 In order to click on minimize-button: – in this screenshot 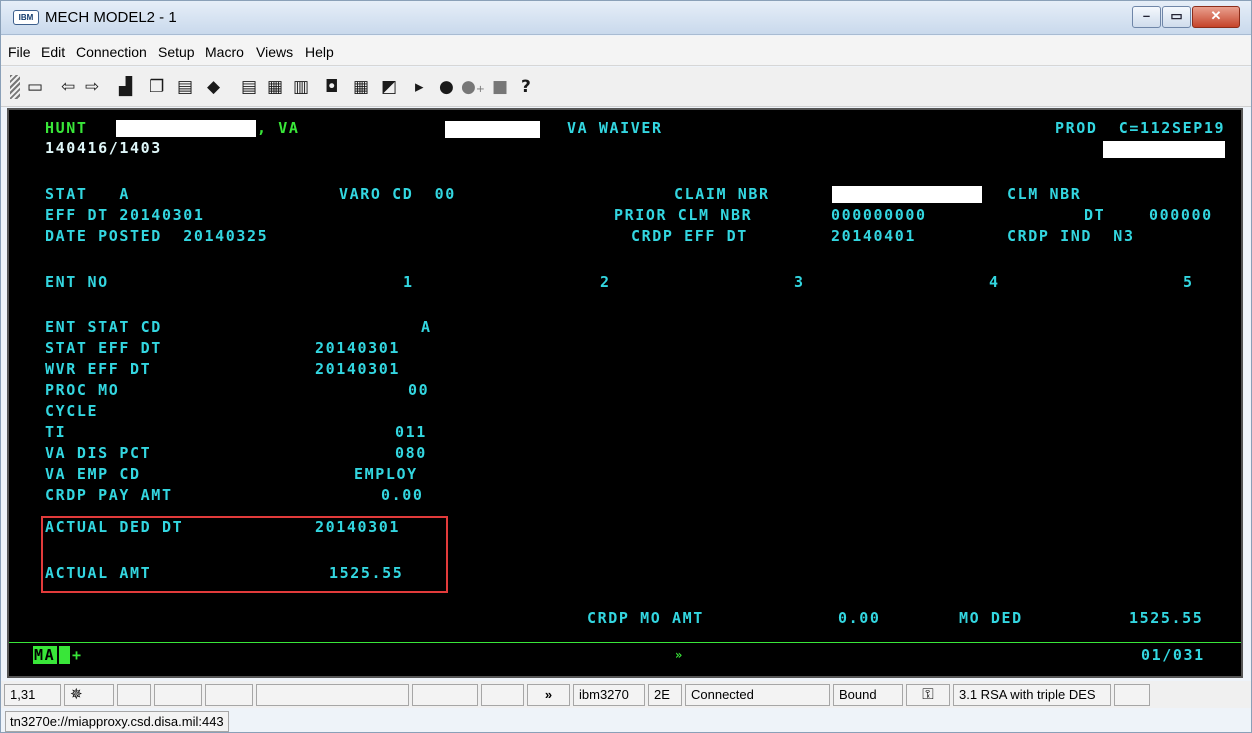, I will do `click(1146, 17)`.